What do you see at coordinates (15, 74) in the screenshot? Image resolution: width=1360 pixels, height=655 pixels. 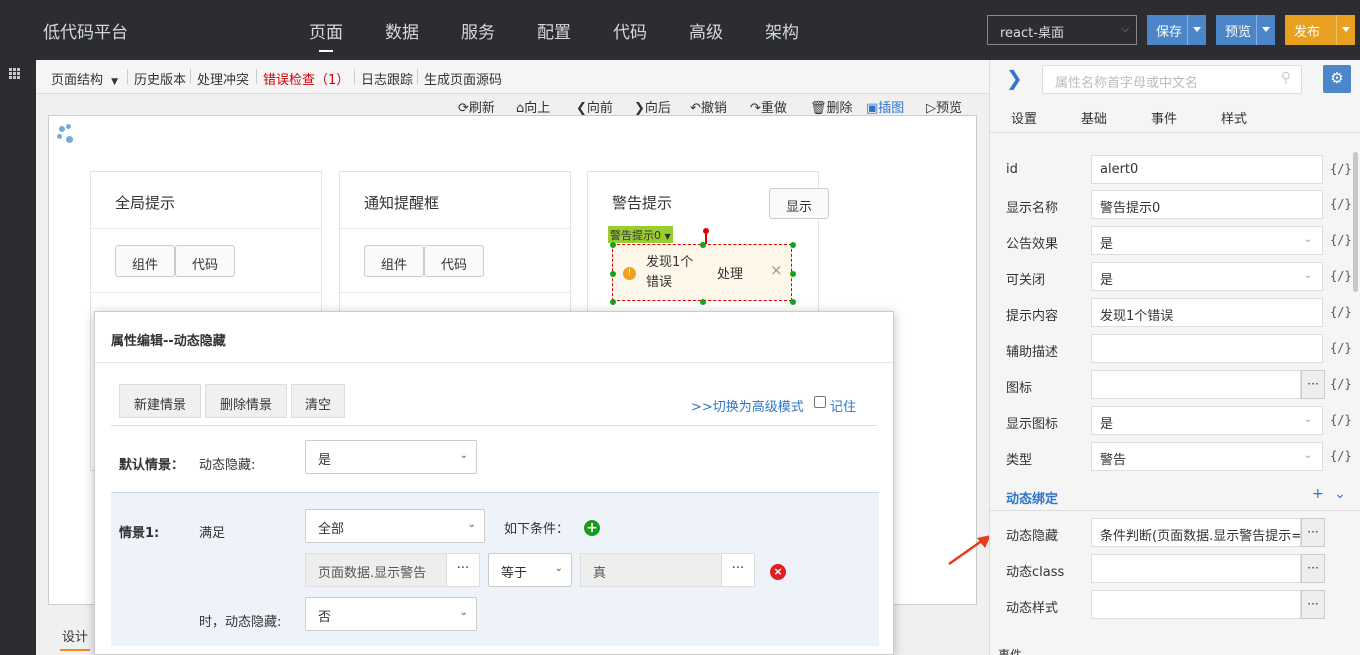 I see `apps-grid-icon` at bounding box center [15, 74].